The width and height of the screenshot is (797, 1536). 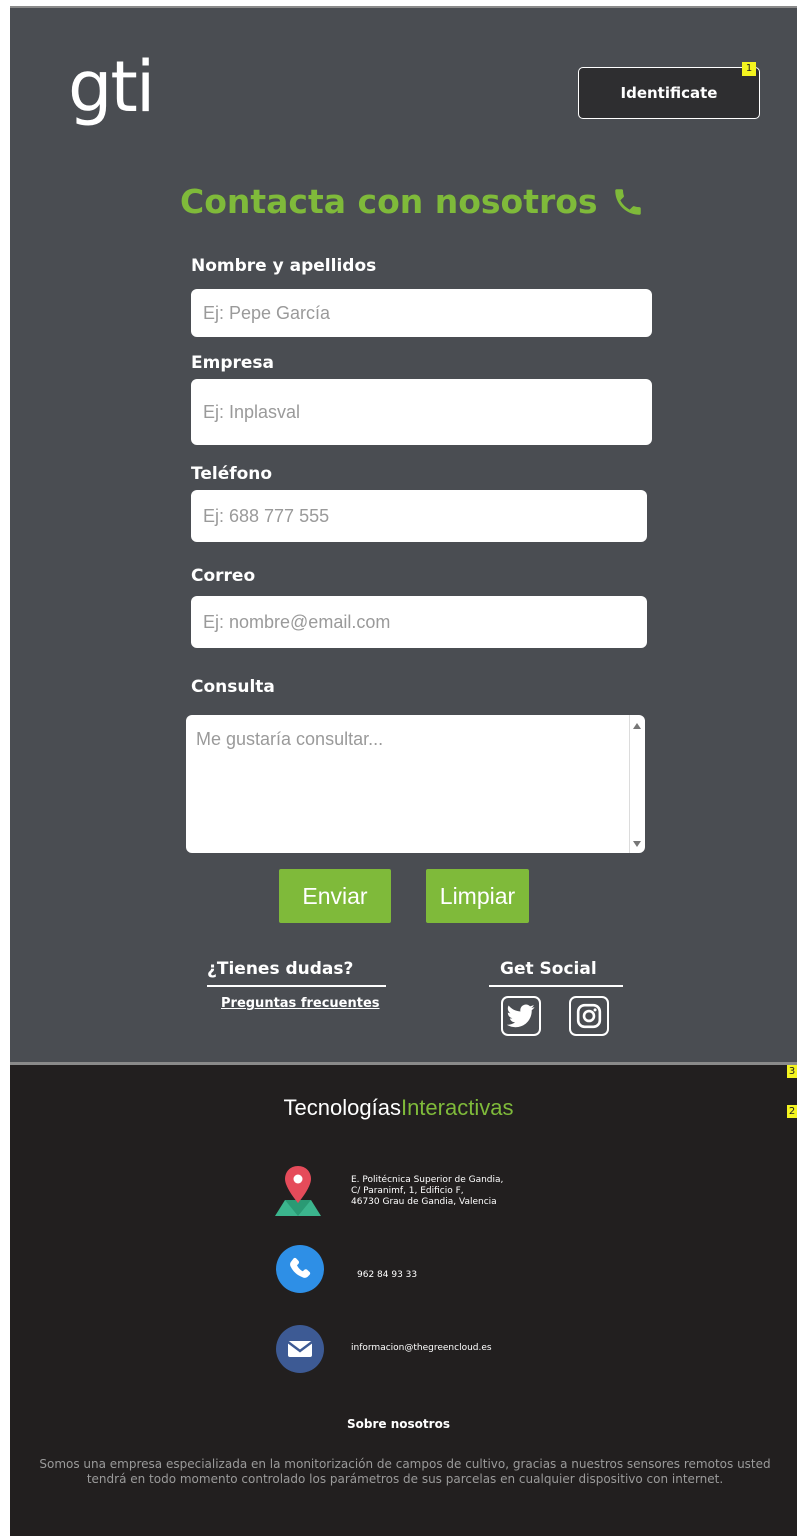 What do you see at coordinates (792, 1071) in the screenshot?
I see `marker-badge-3: 3` at bounding box center [792, 1071].